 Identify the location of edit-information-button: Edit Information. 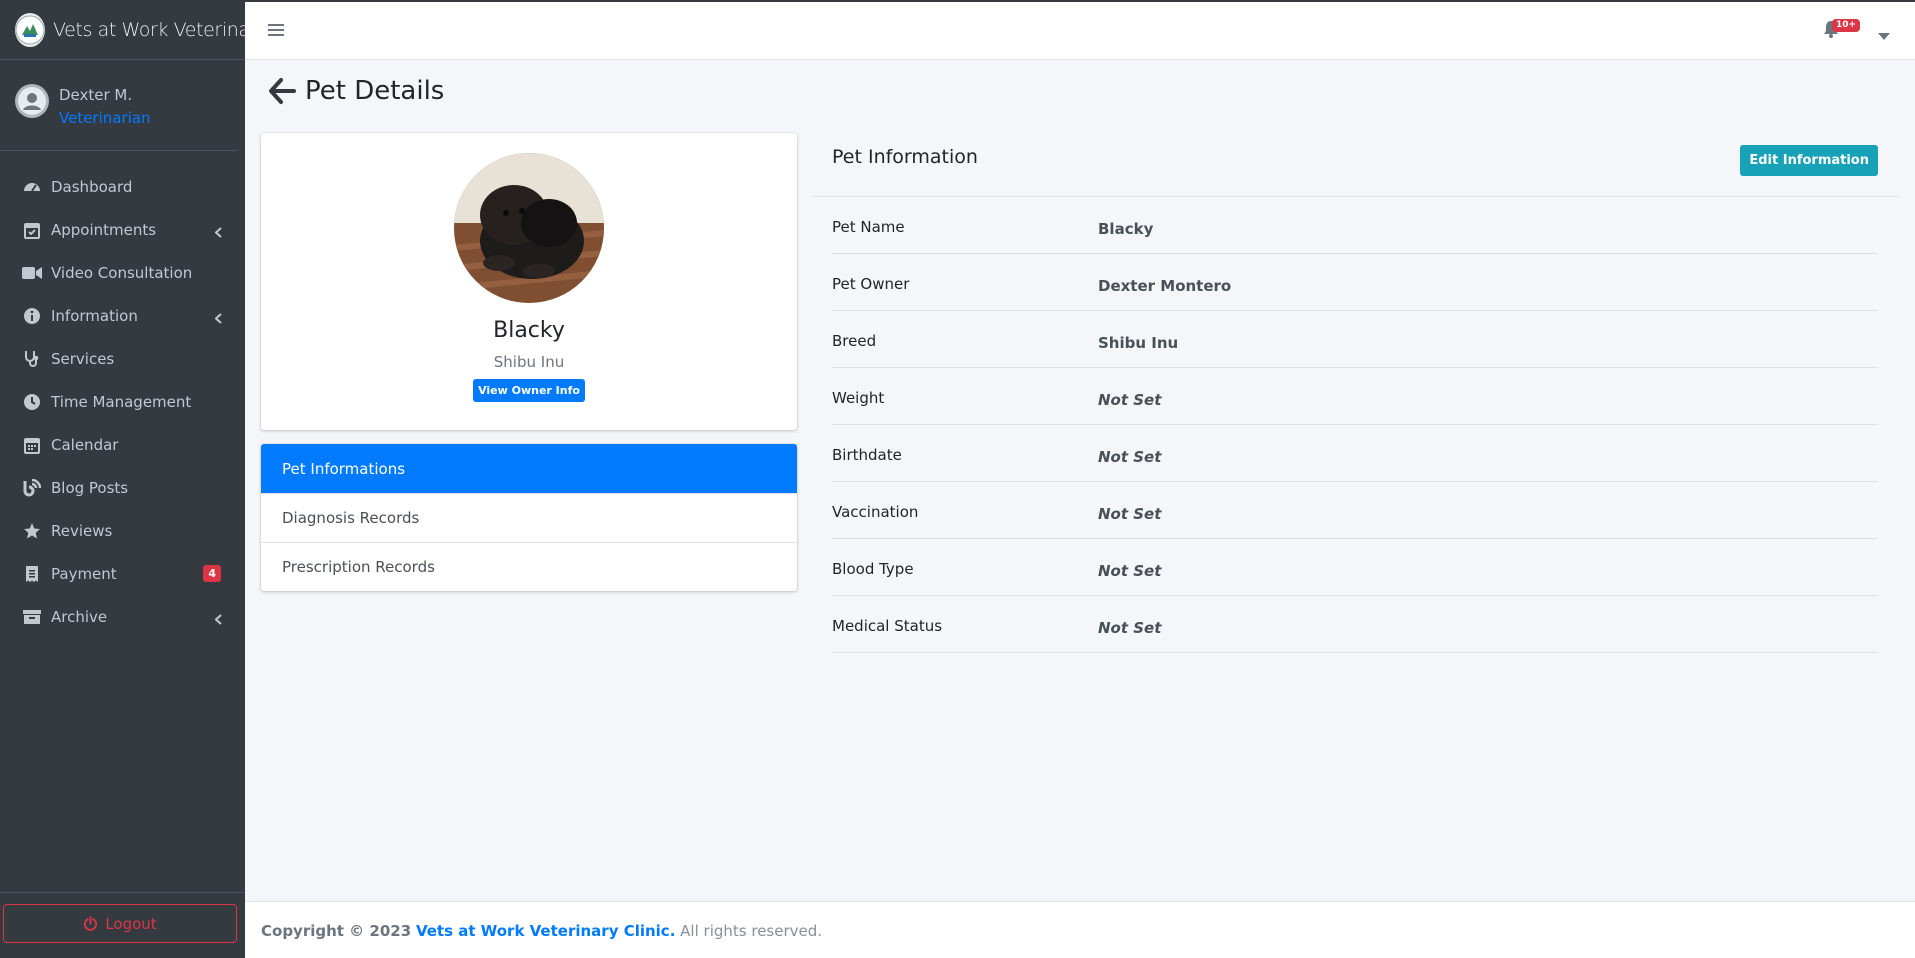
(1809, 160).